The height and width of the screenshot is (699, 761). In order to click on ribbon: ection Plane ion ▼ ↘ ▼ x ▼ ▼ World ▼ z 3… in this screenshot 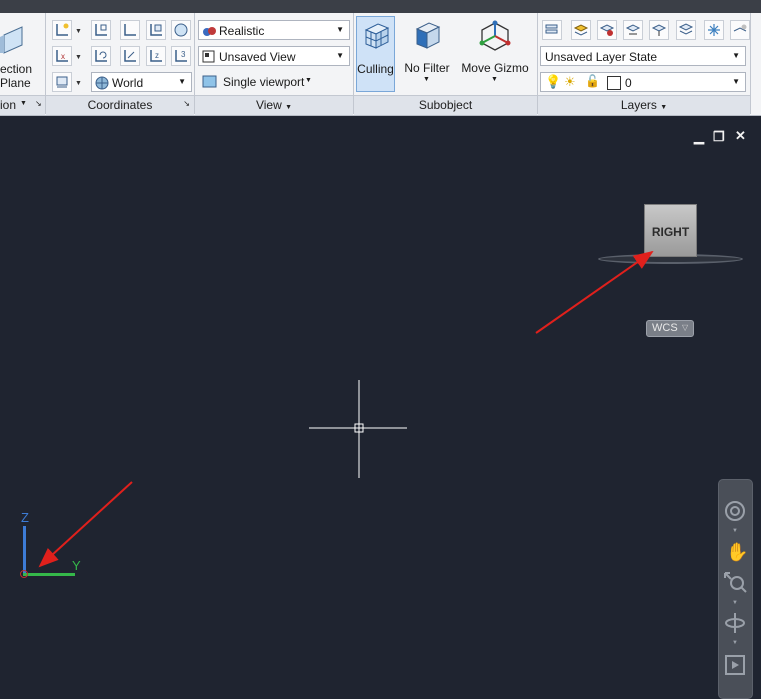, I will do `click(380, 64)`.